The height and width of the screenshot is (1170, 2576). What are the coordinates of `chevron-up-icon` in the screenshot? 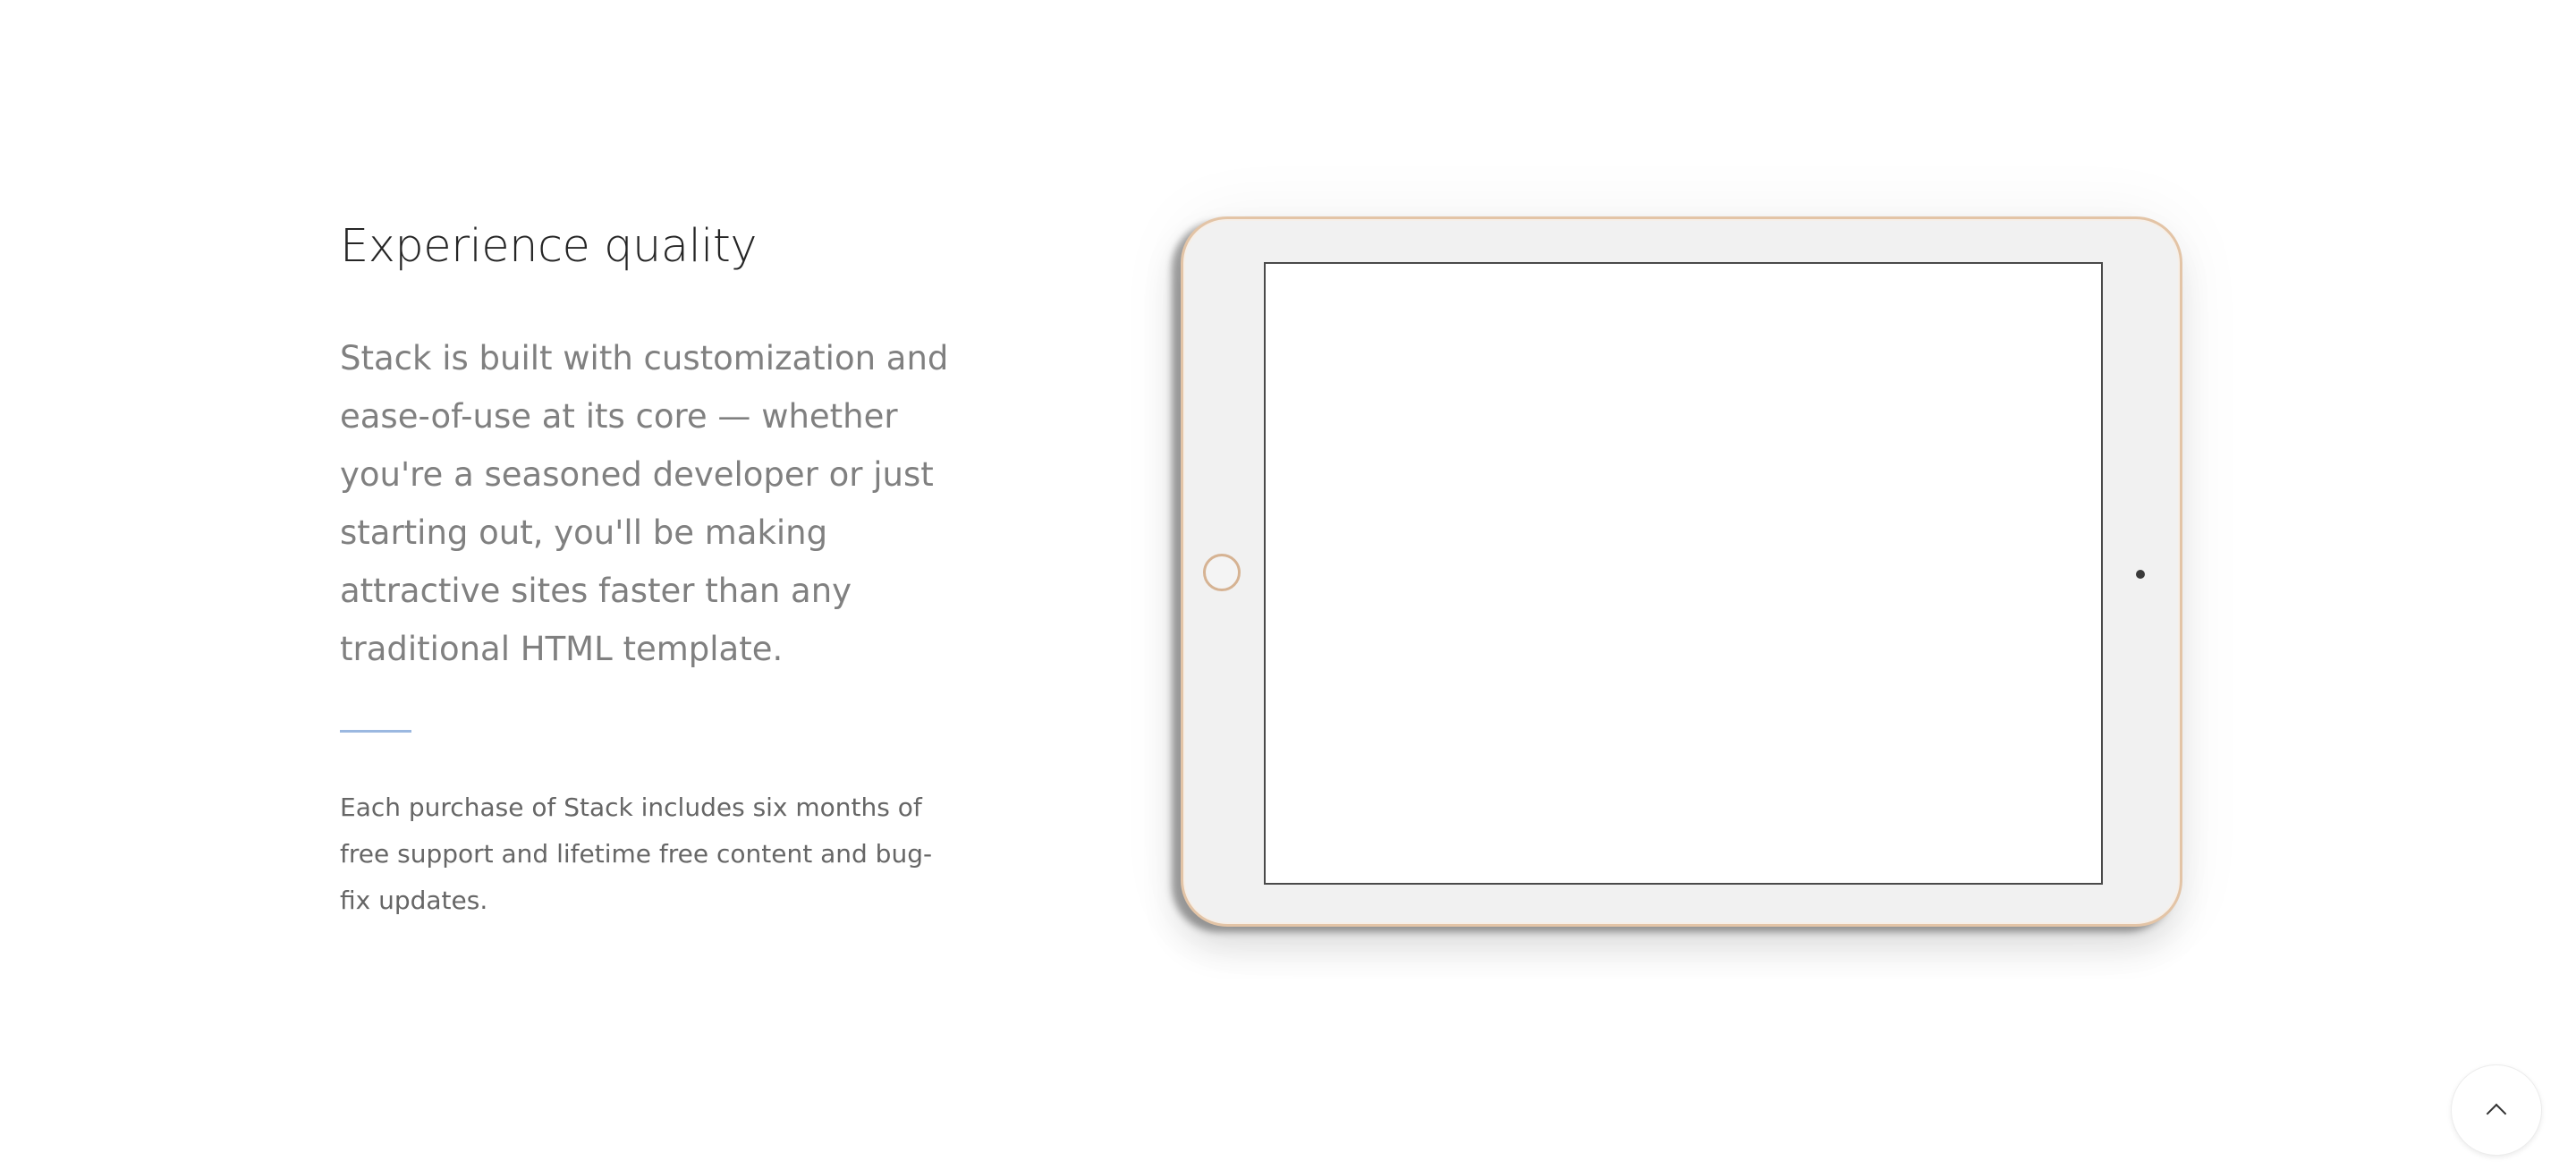 It's located at (2496, 1113).